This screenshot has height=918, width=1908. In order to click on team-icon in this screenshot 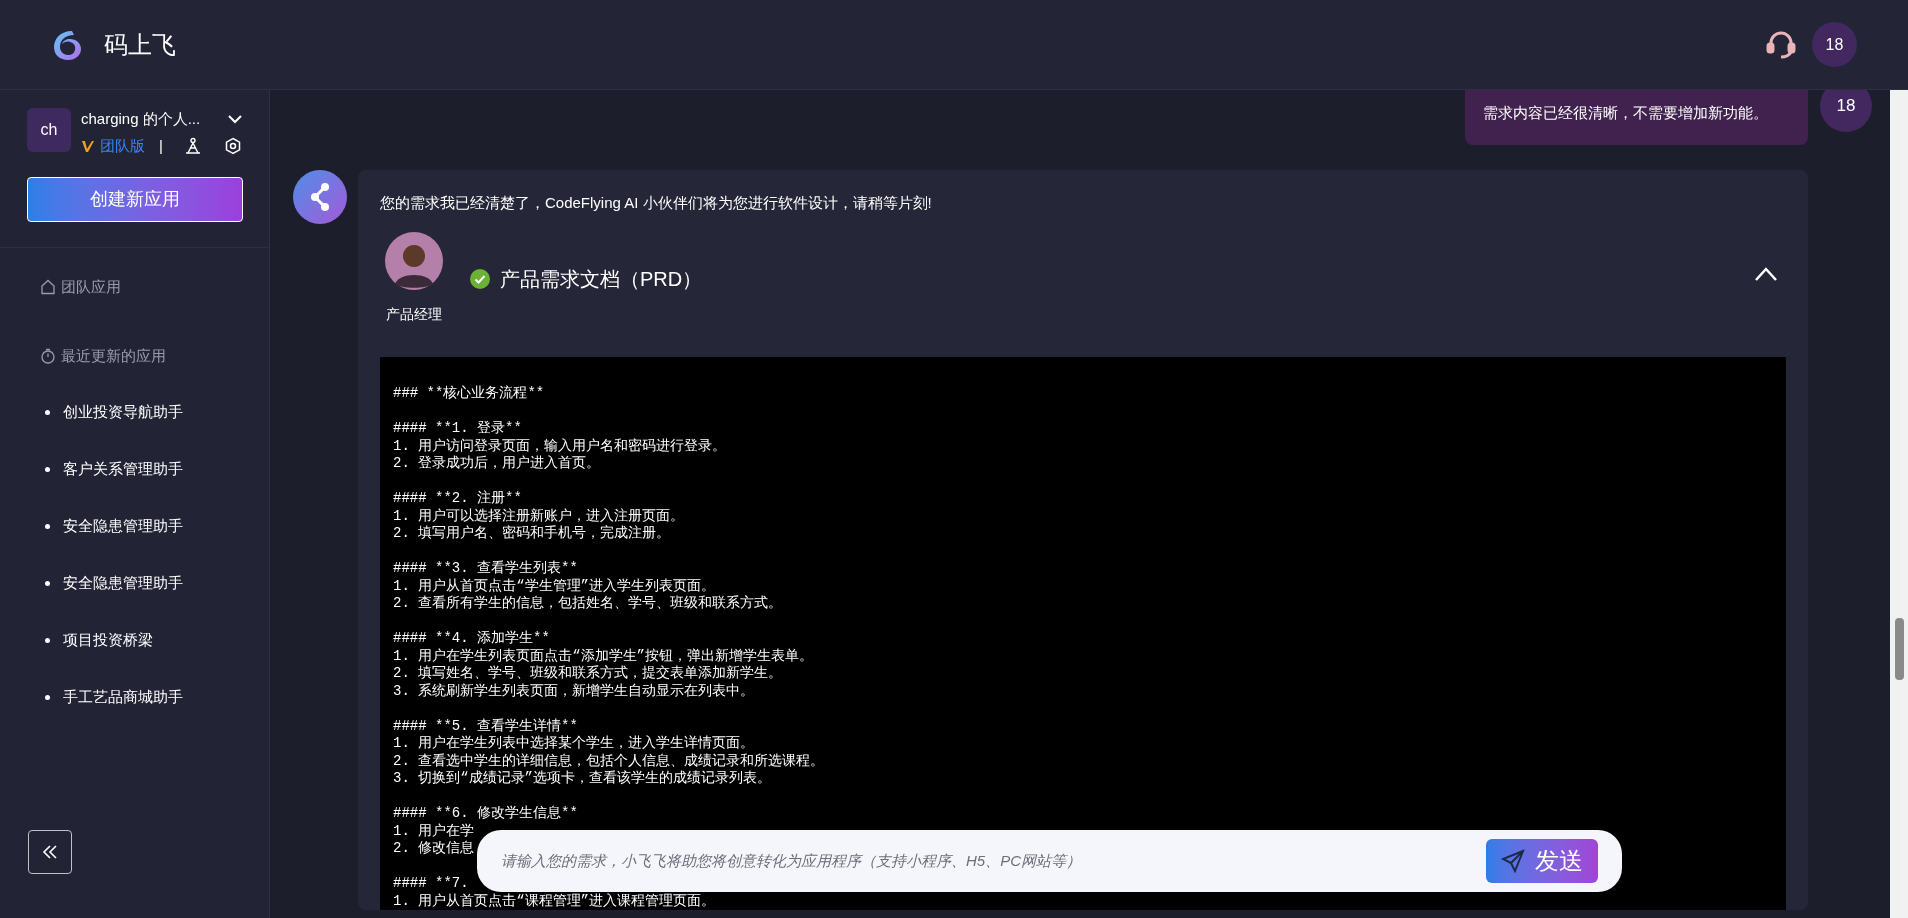, I will do `click(193, 145)`.